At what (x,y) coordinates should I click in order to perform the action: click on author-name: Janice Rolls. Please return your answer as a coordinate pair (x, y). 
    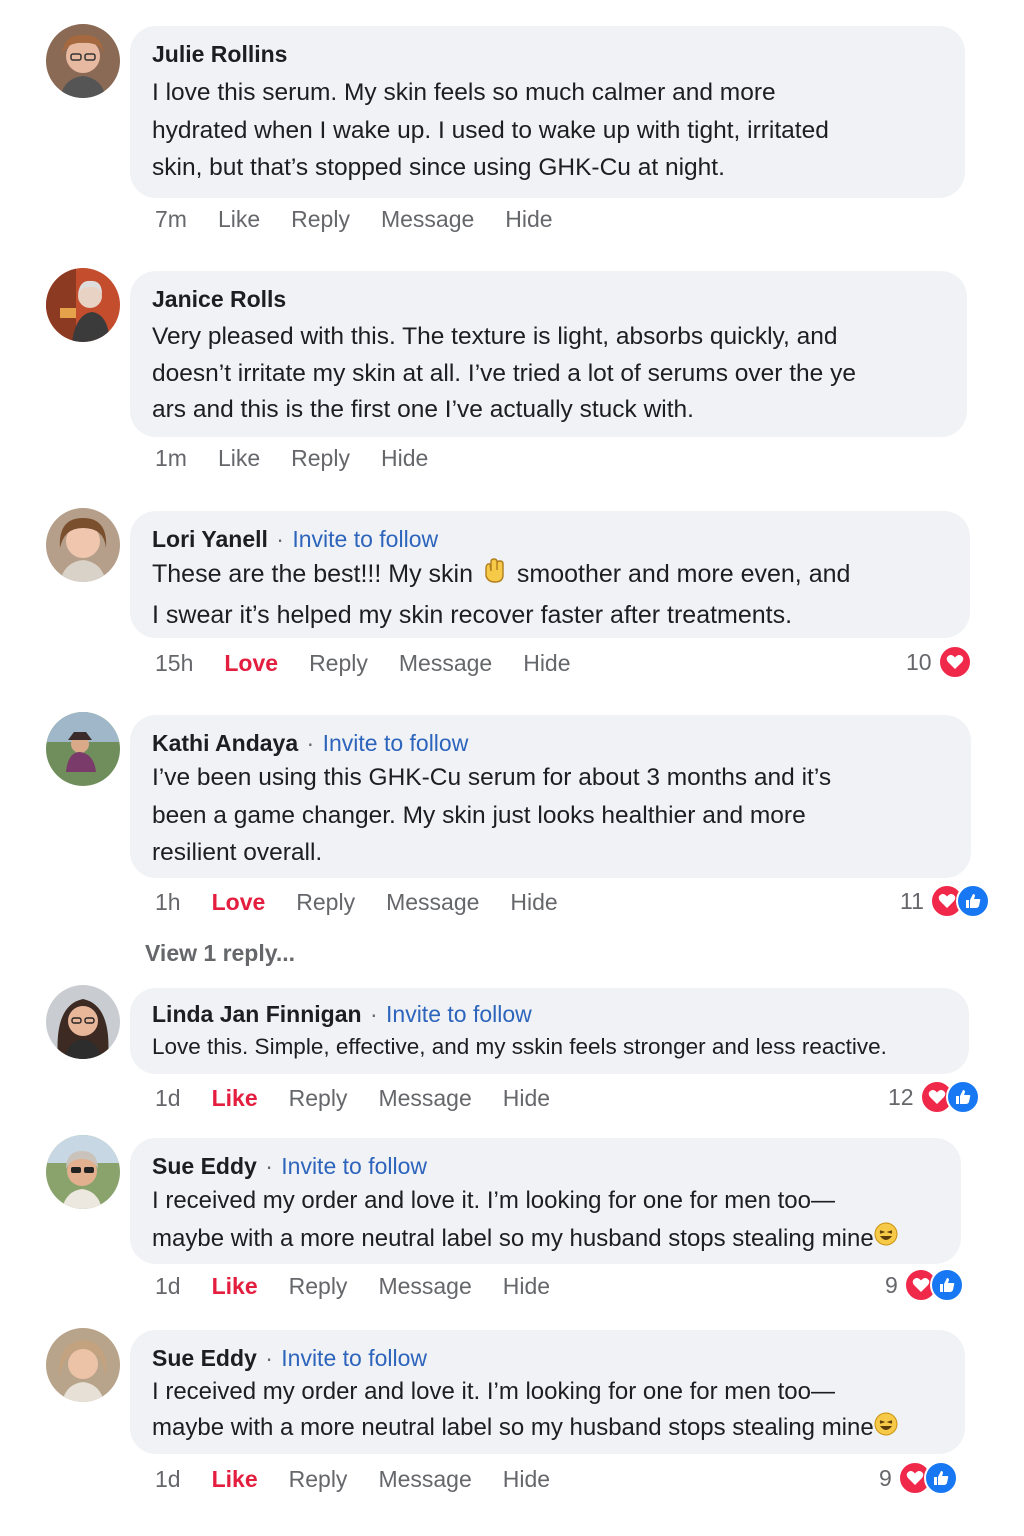
    Looking at the image, I should click on (219, 299).